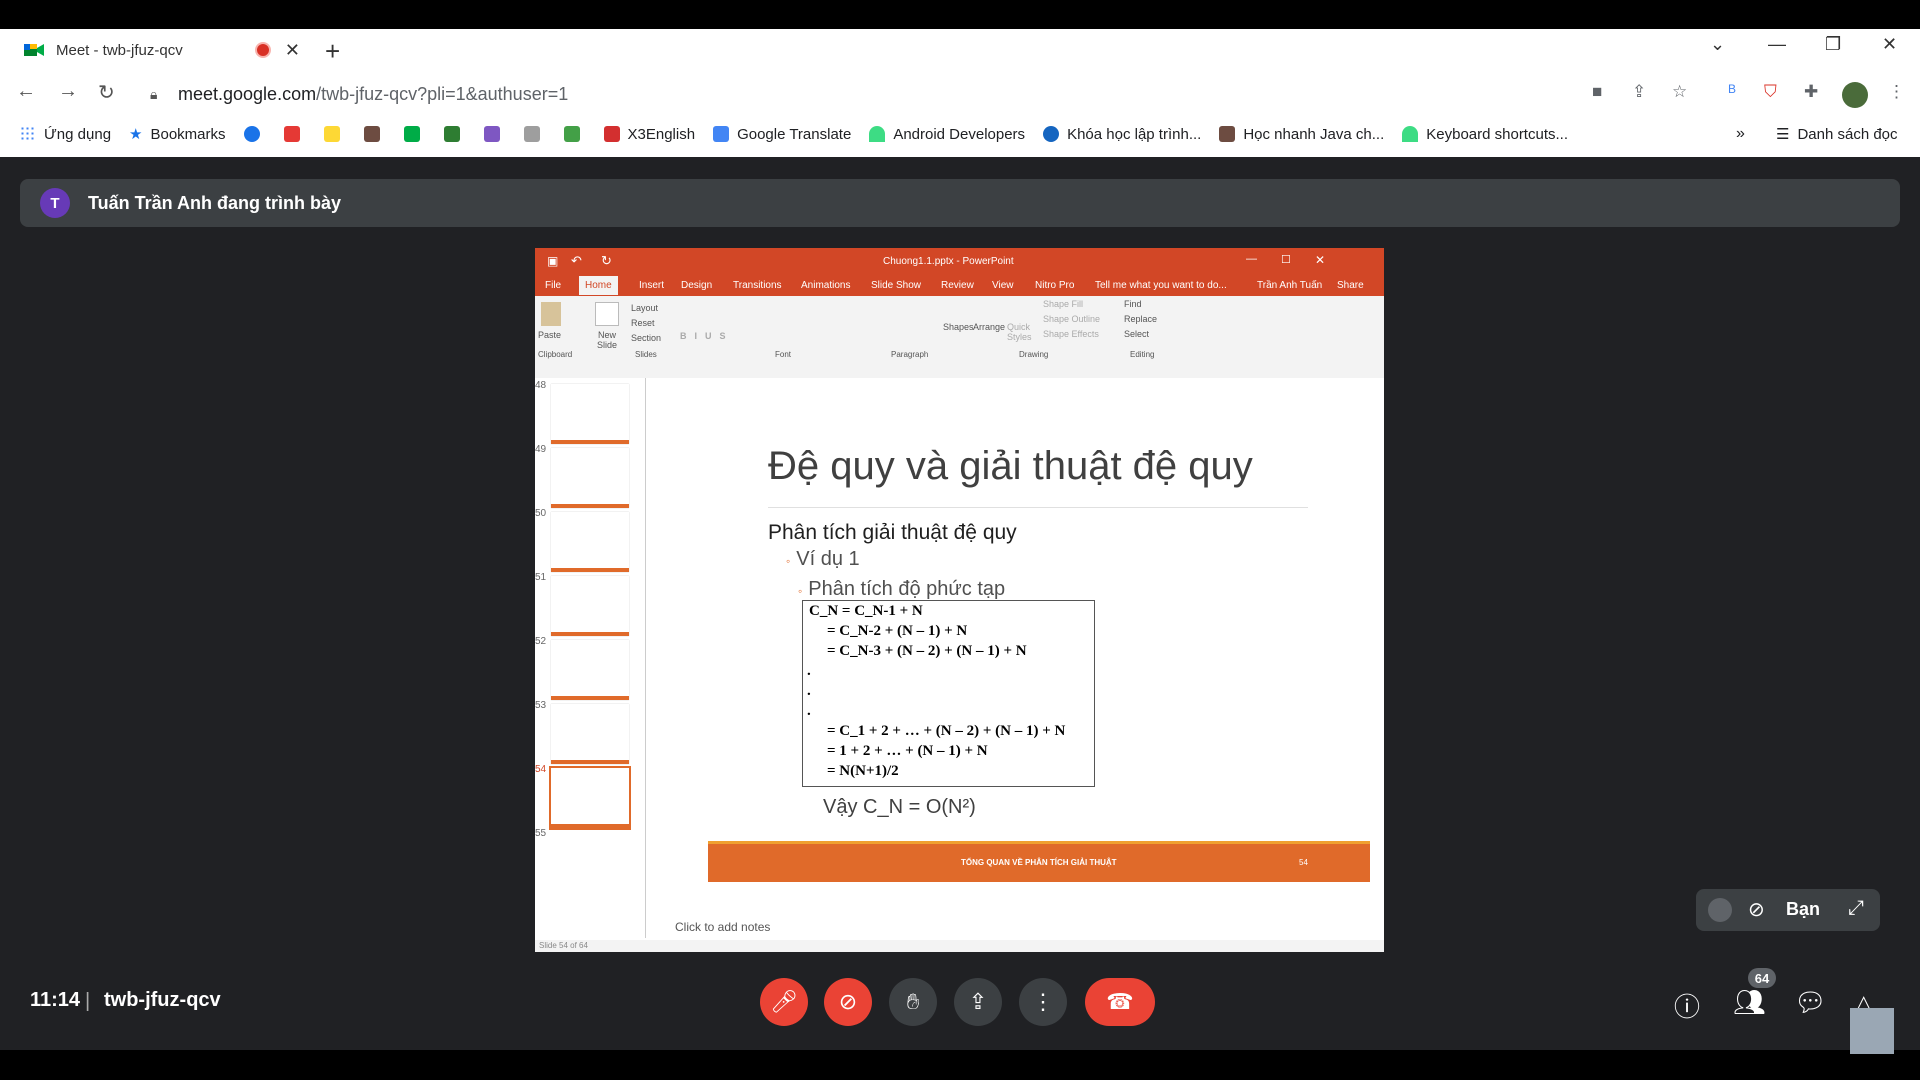 Image resolution: width=1920 pixels, height=1080 pixels. What do you see at coordinates (1679, 92) in the screenshot?
I see `bookmark-star-icon: ☆` at bounding box center [1679, 92].